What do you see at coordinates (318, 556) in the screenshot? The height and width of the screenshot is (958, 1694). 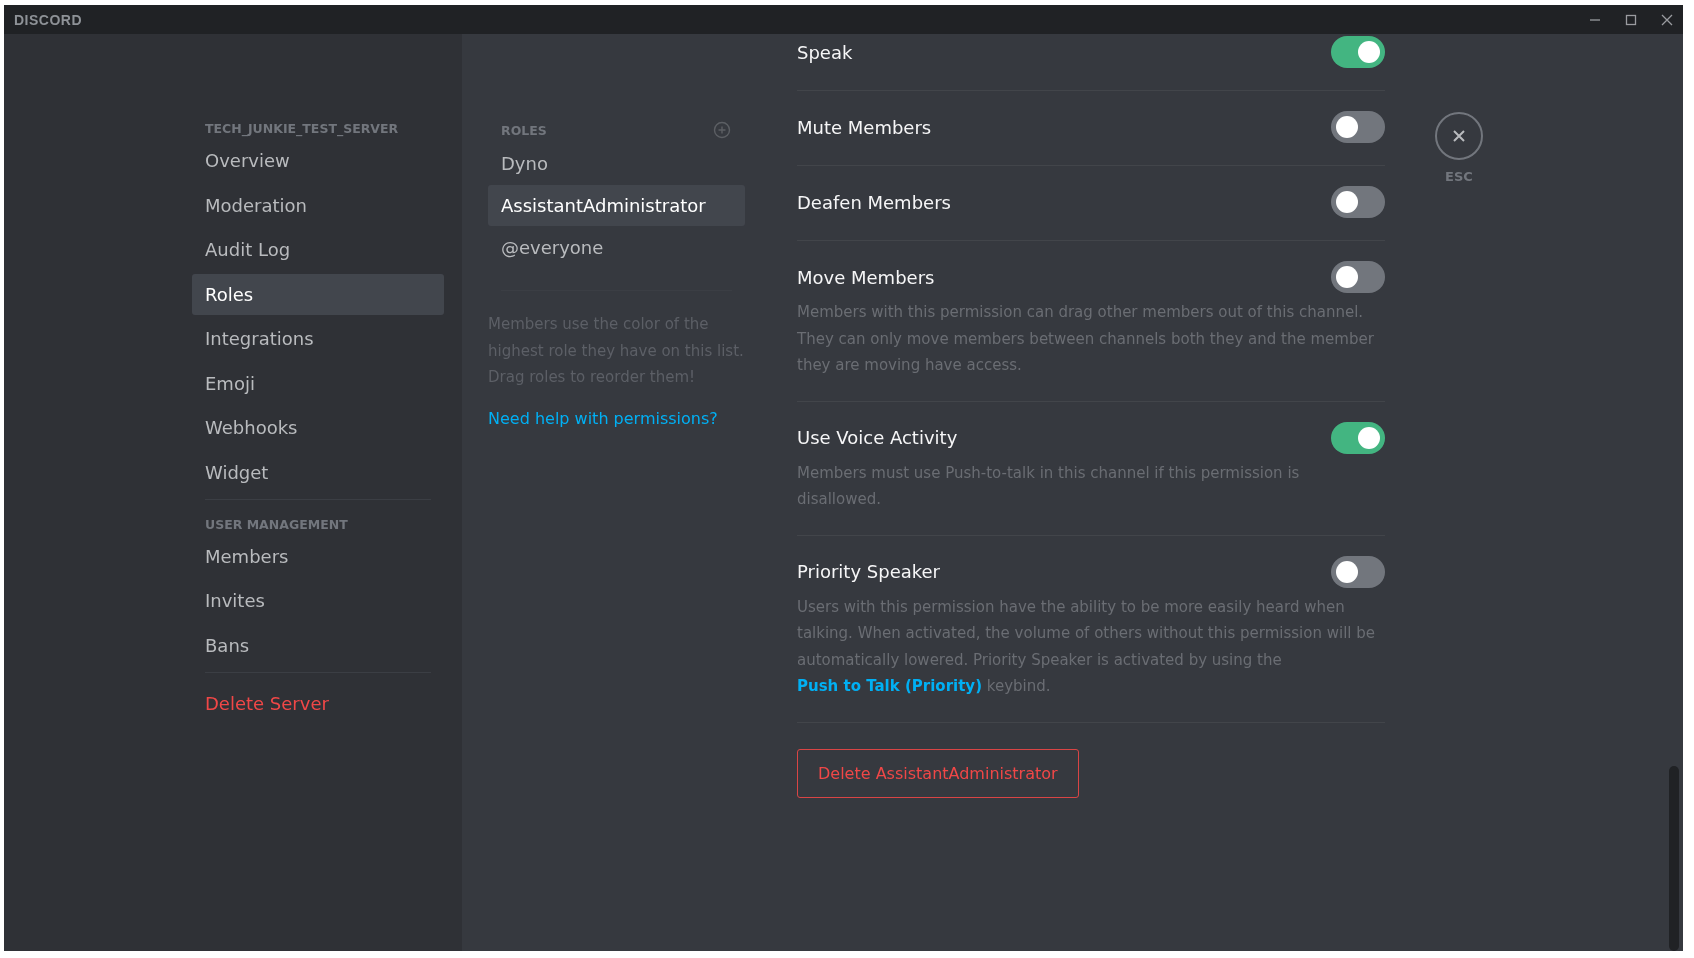 I see `sidebar-item: Members` at bounding box center [318, 556].